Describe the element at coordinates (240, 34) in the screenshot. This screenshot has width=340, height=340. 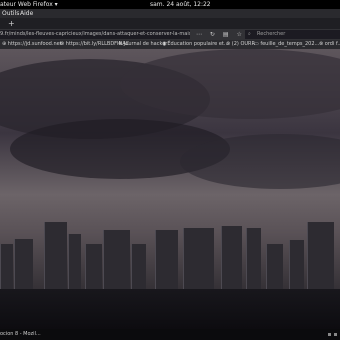
I see `bookmark-star-icon: ☆` at that location.